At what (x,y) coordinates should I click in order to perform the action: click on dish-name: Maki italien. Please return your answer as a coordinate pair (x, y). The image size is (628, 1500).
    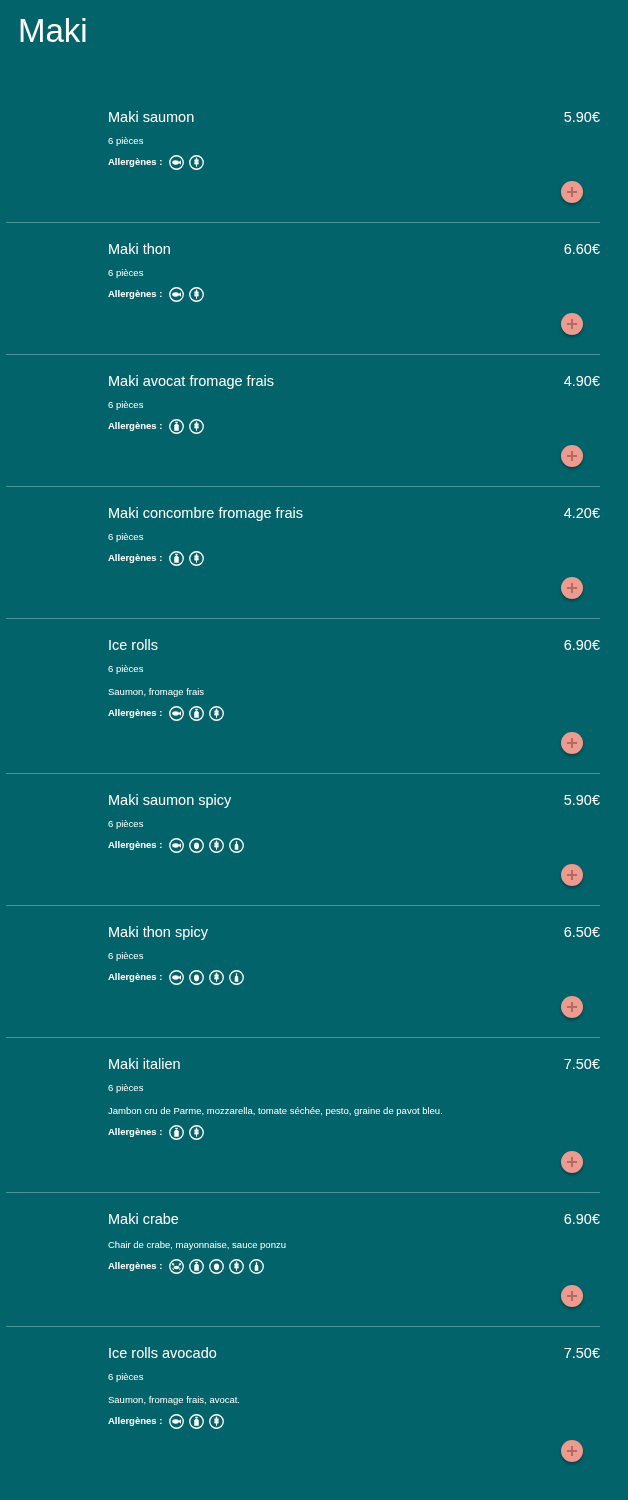
    Looking at the image, I should click on (144, 1064).